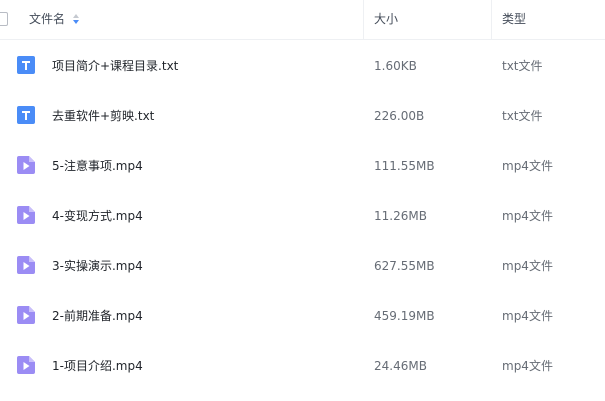  What do you see at coordinates (97, 216) in the screenshot?
I see `file-name-link: 4-变现方式.mp4` at bounding box center [97, 216].